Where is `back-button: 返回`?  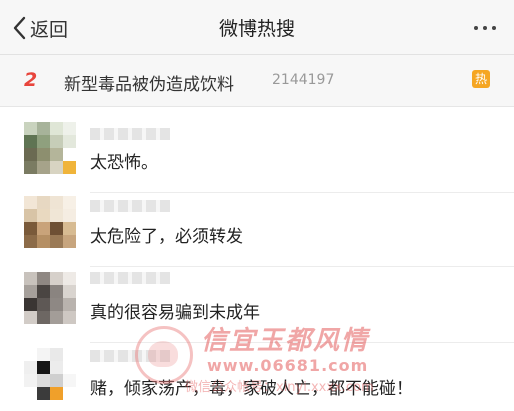
back-button: 返回 is located at coordinates (40, 28).